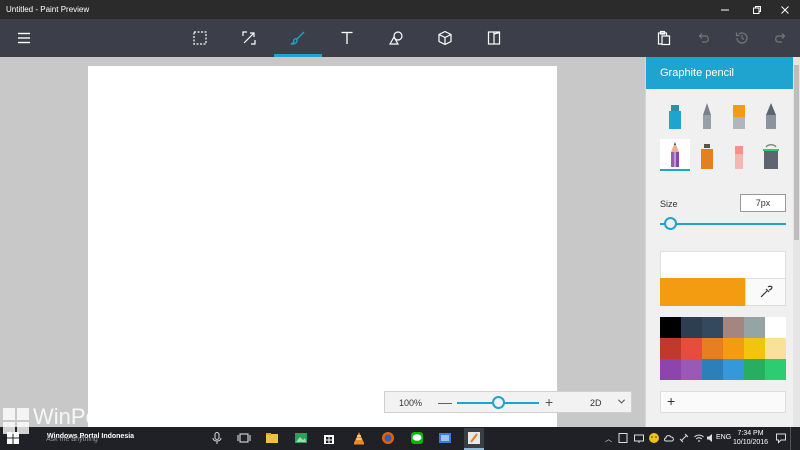 This screenshot has height=450, width=800. I want to click on text-icon, so click(347, 37).